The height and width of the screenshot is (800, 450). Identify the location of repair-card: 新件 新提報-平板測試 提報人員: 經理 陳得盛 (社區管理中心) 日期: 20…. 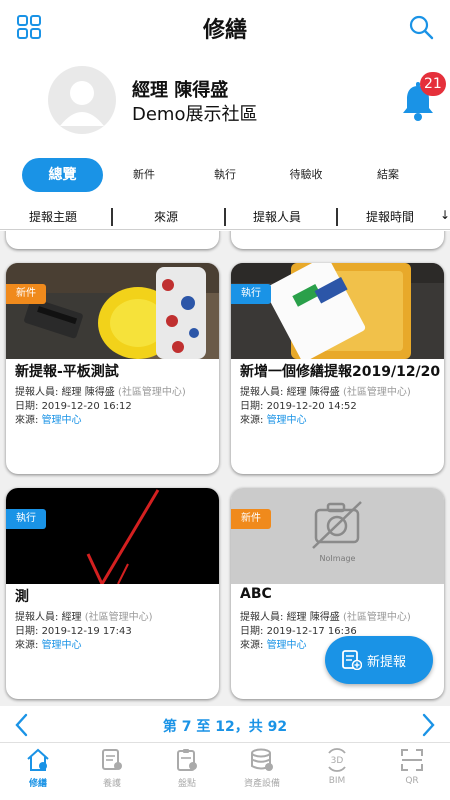
(112, 368).